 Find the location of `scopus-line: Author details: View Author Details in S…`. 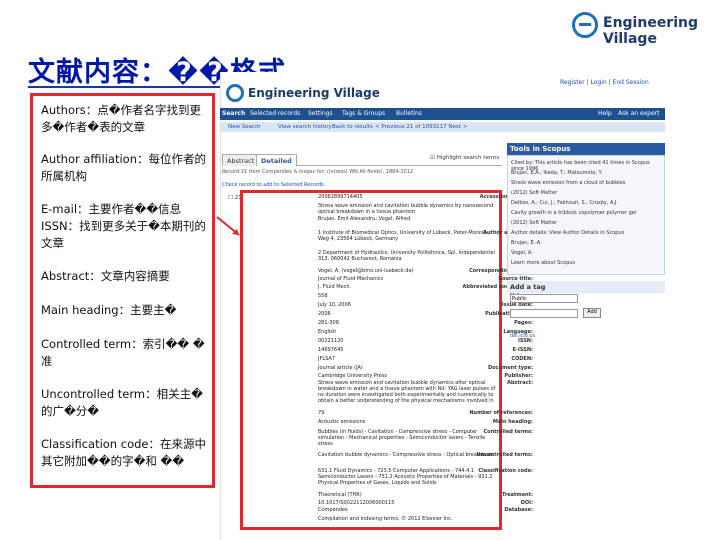

scopus-line: Author details: View Author Details in S… is located at coordinates (568, 233).